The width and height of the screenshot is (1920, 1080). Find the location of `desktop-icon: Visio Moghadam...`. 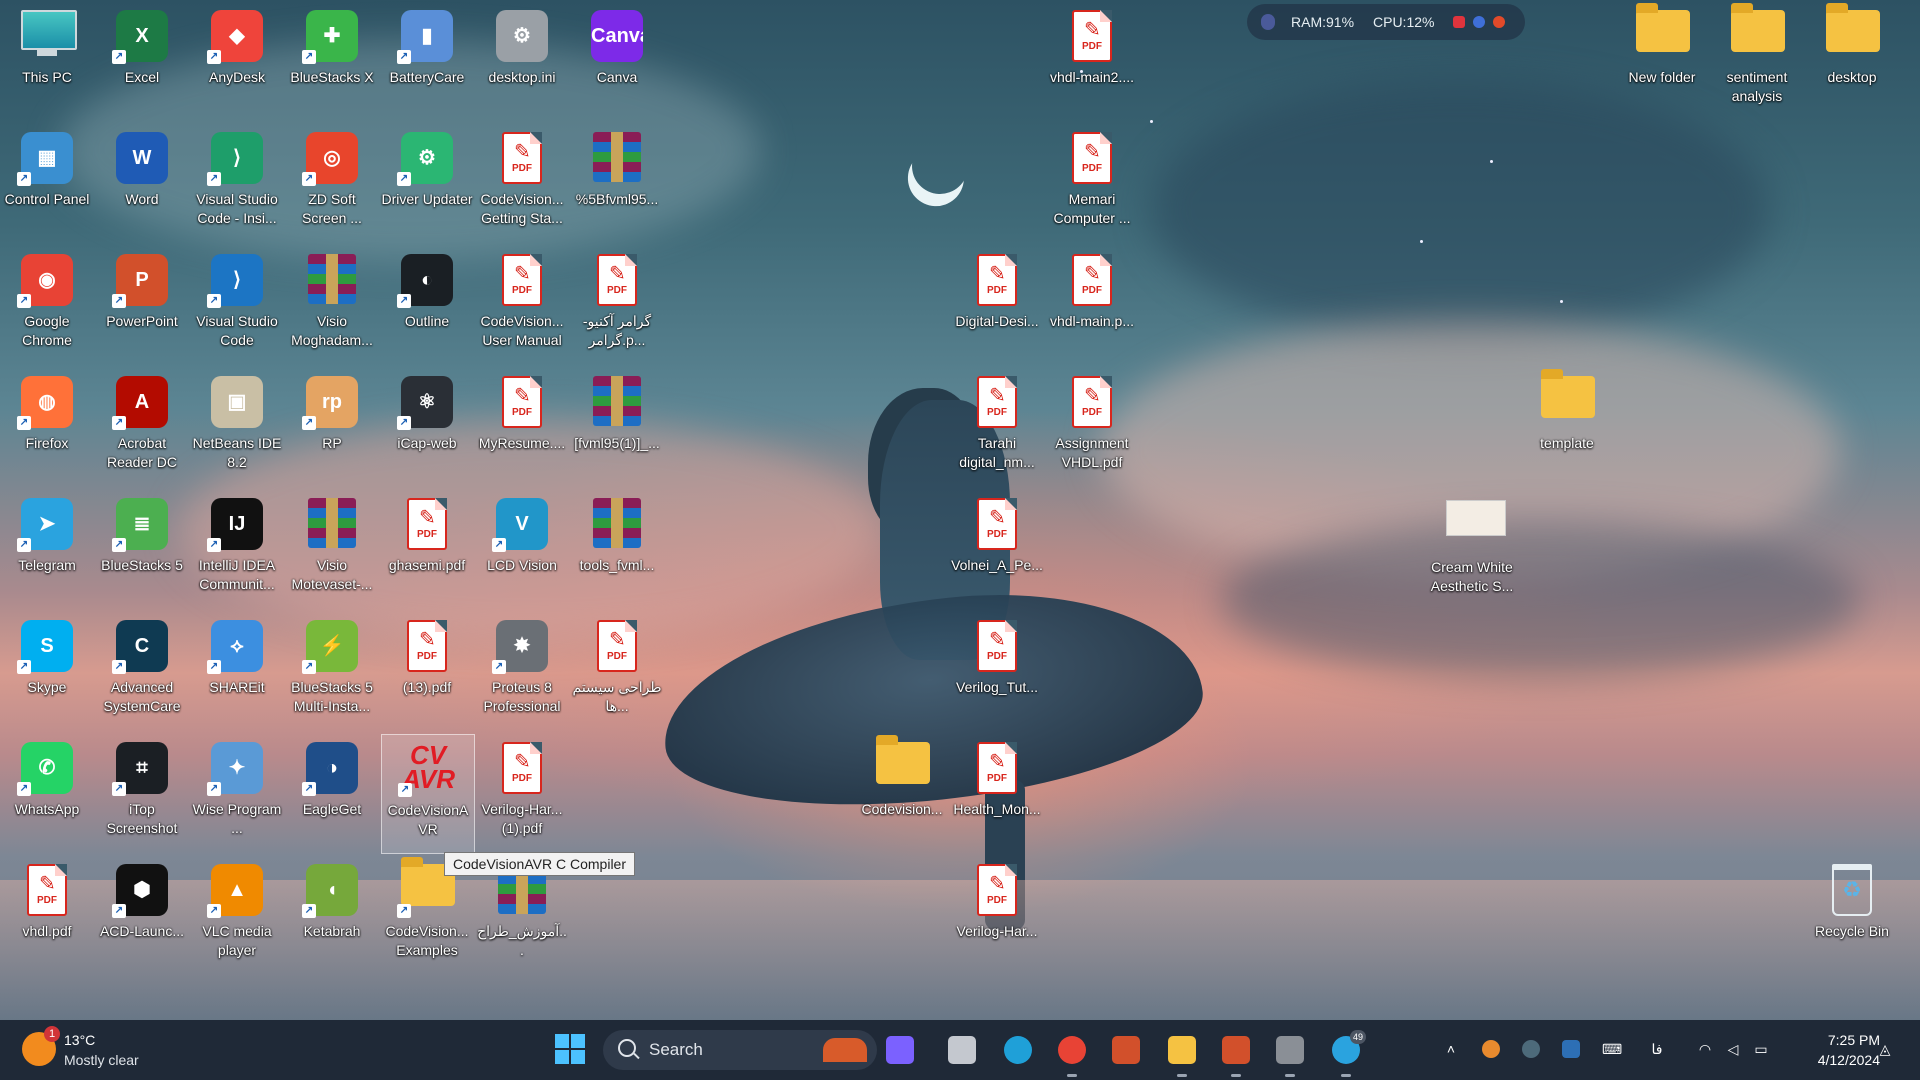

desktop-icon: Visio Moghadam... is located at coordinates (332, 305).